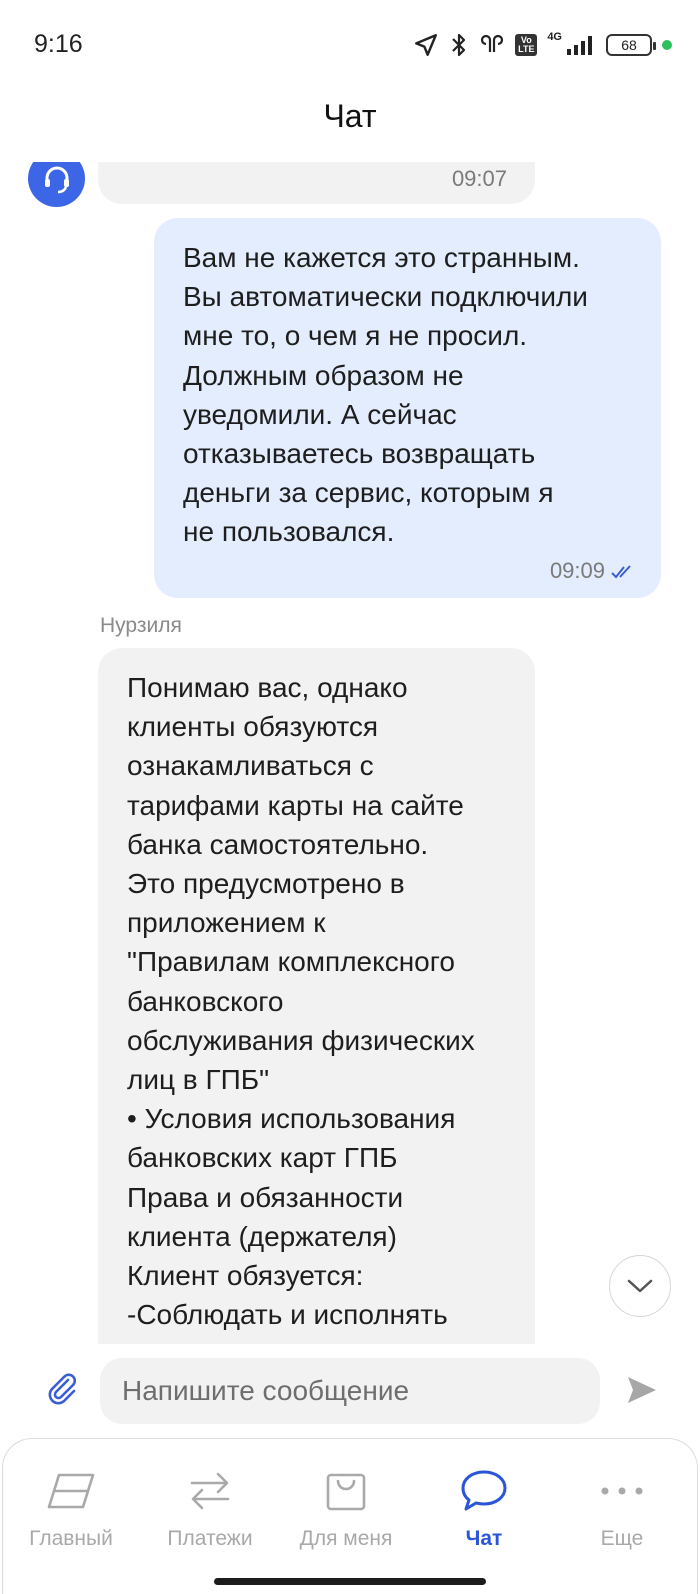 The width and height of the screenshot is (700, 1594). Describe the element at coordinates (57, 179) in the screenshot. I see `headset-icon` at that location.